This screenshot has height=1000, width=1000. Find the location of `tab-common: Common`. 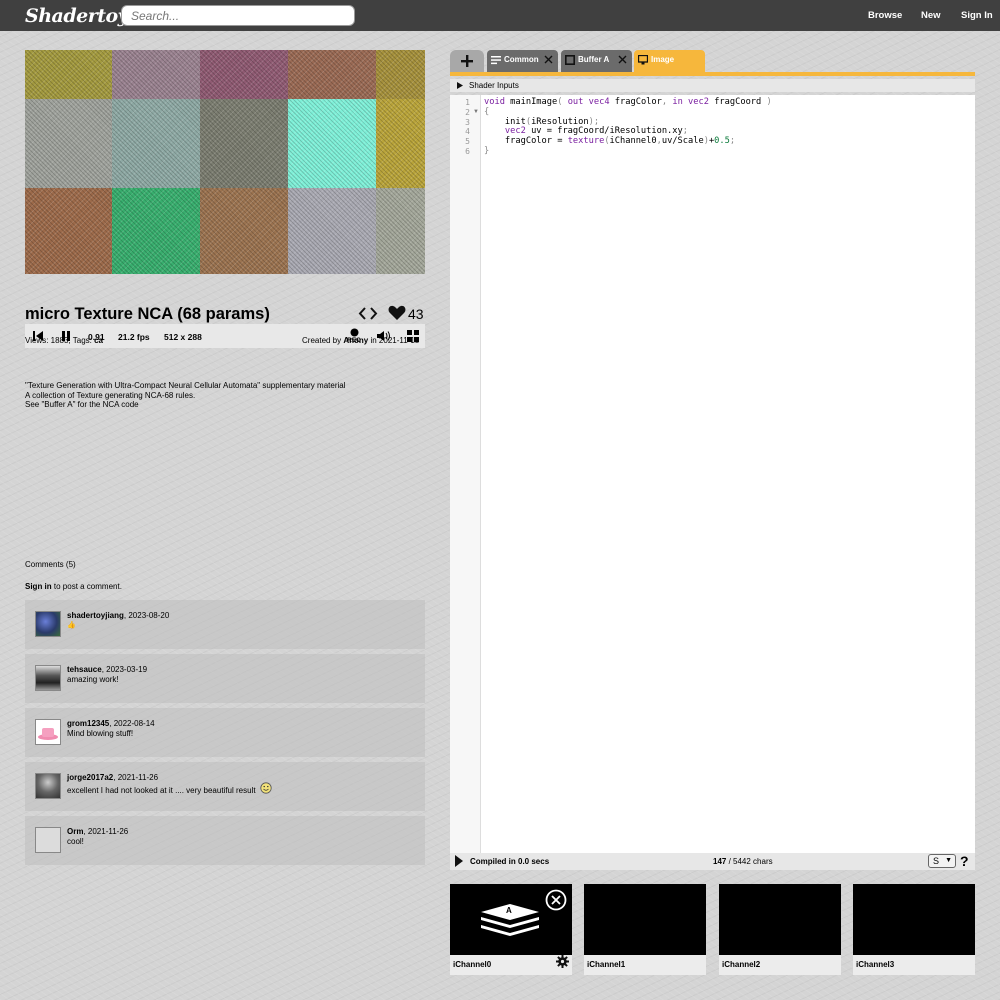

tab-common: Common is located at coordinates (522, 61).